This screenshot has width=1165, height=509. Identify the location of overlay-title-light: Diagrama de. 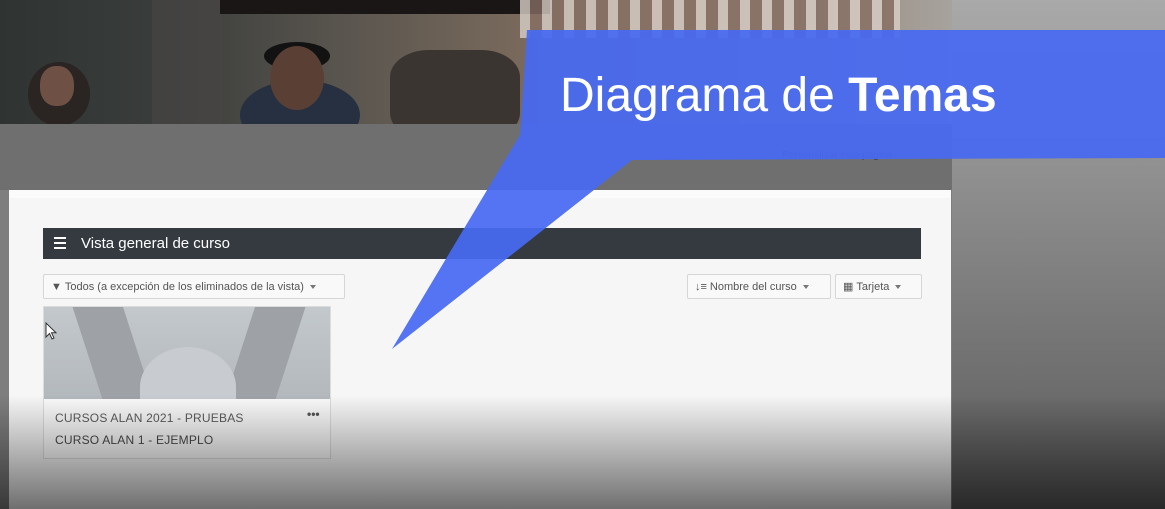
(704, 95).